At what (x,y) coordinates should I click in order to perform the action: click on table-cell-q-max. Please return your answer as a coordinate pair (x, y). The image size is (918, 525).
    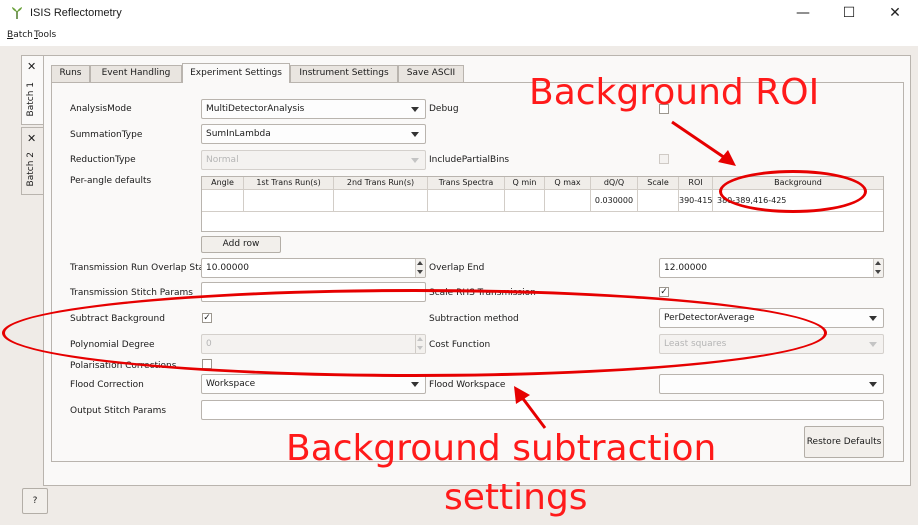
    Looking at the image, I should click on (568, 201).